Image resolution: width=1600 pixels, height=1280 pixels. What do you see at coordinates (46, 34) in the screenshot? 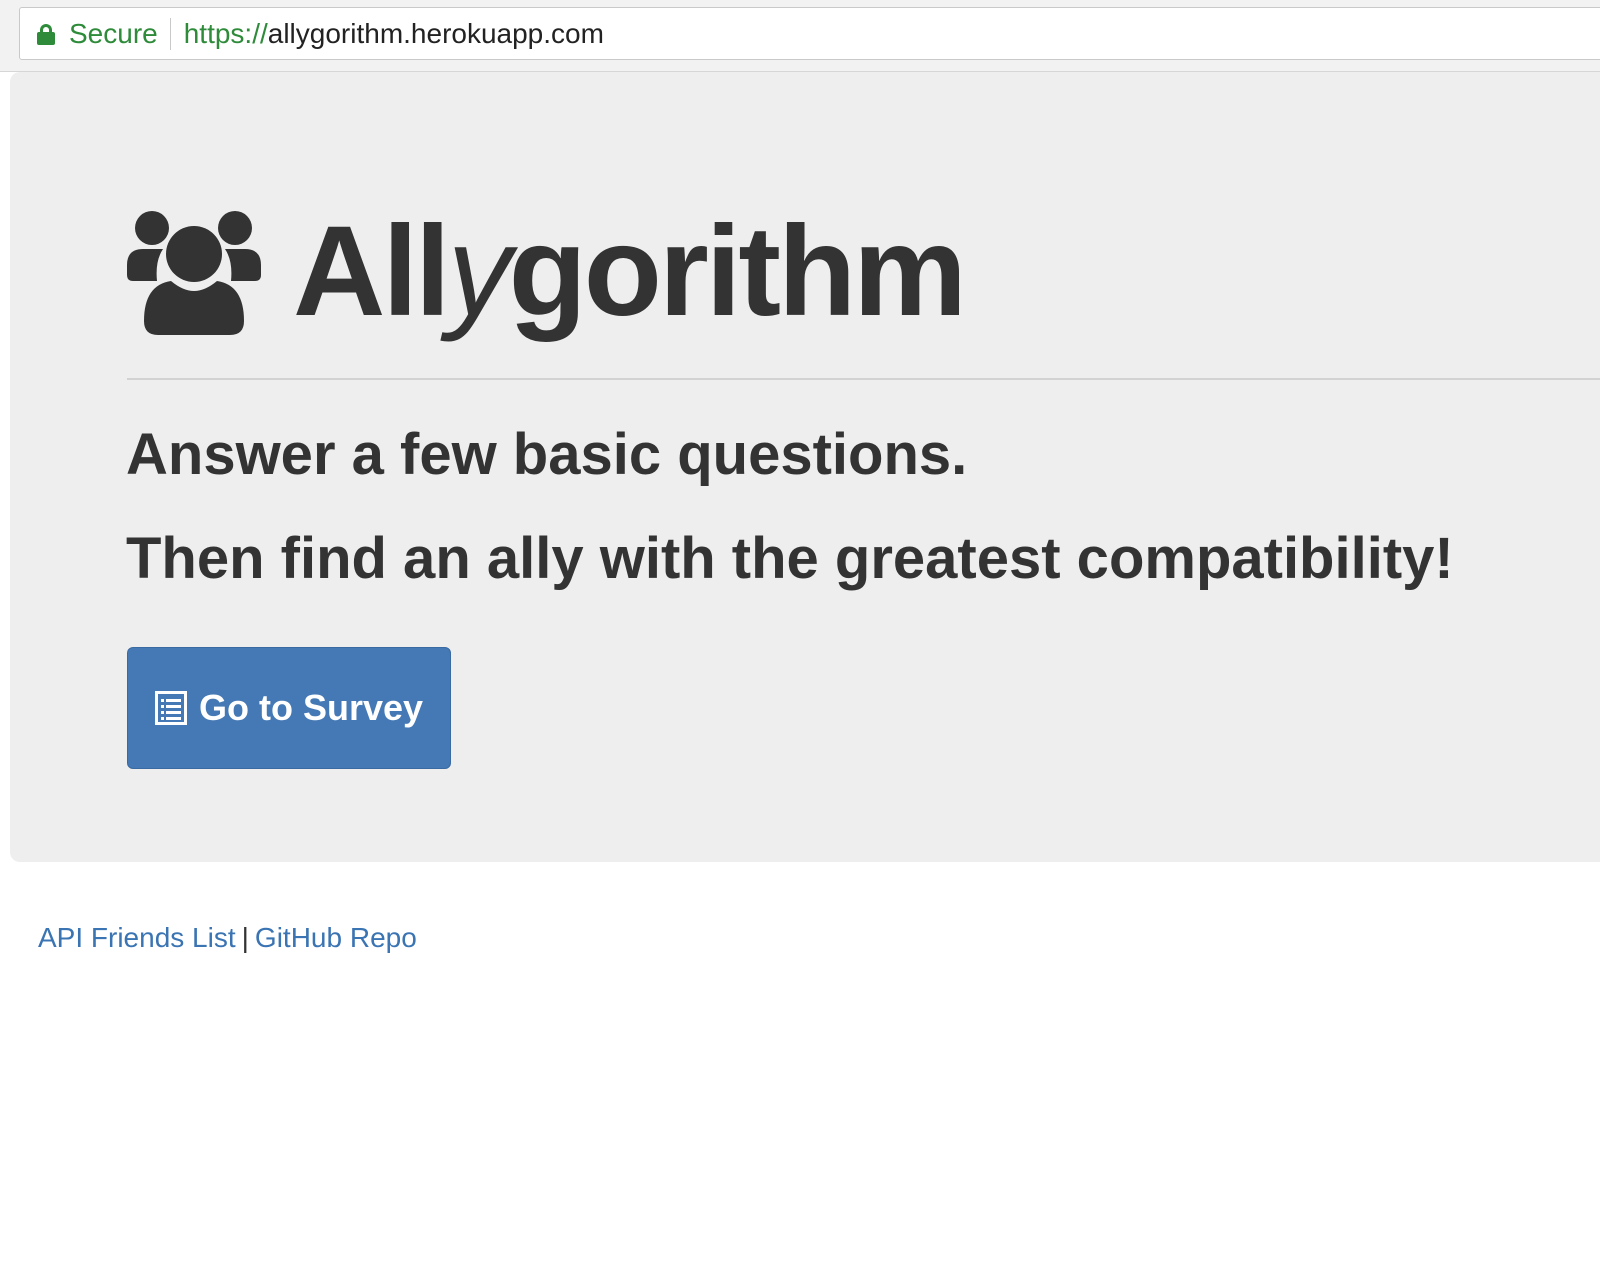
I see `lock-icon` at bounding box center [46, 34].